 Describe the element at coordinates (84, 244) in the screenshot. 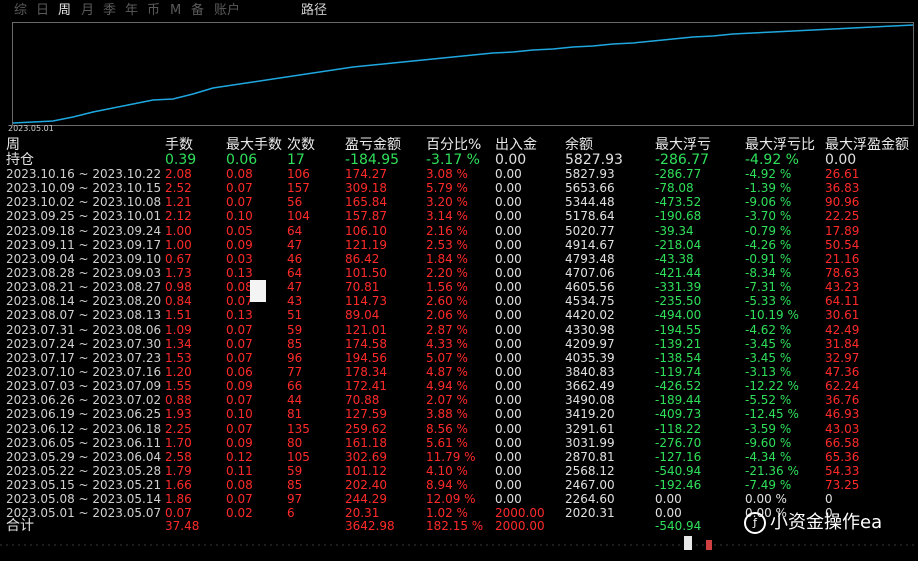

I see `cell-period: 2023.09.11 ~ 2023.09.17` at that location.